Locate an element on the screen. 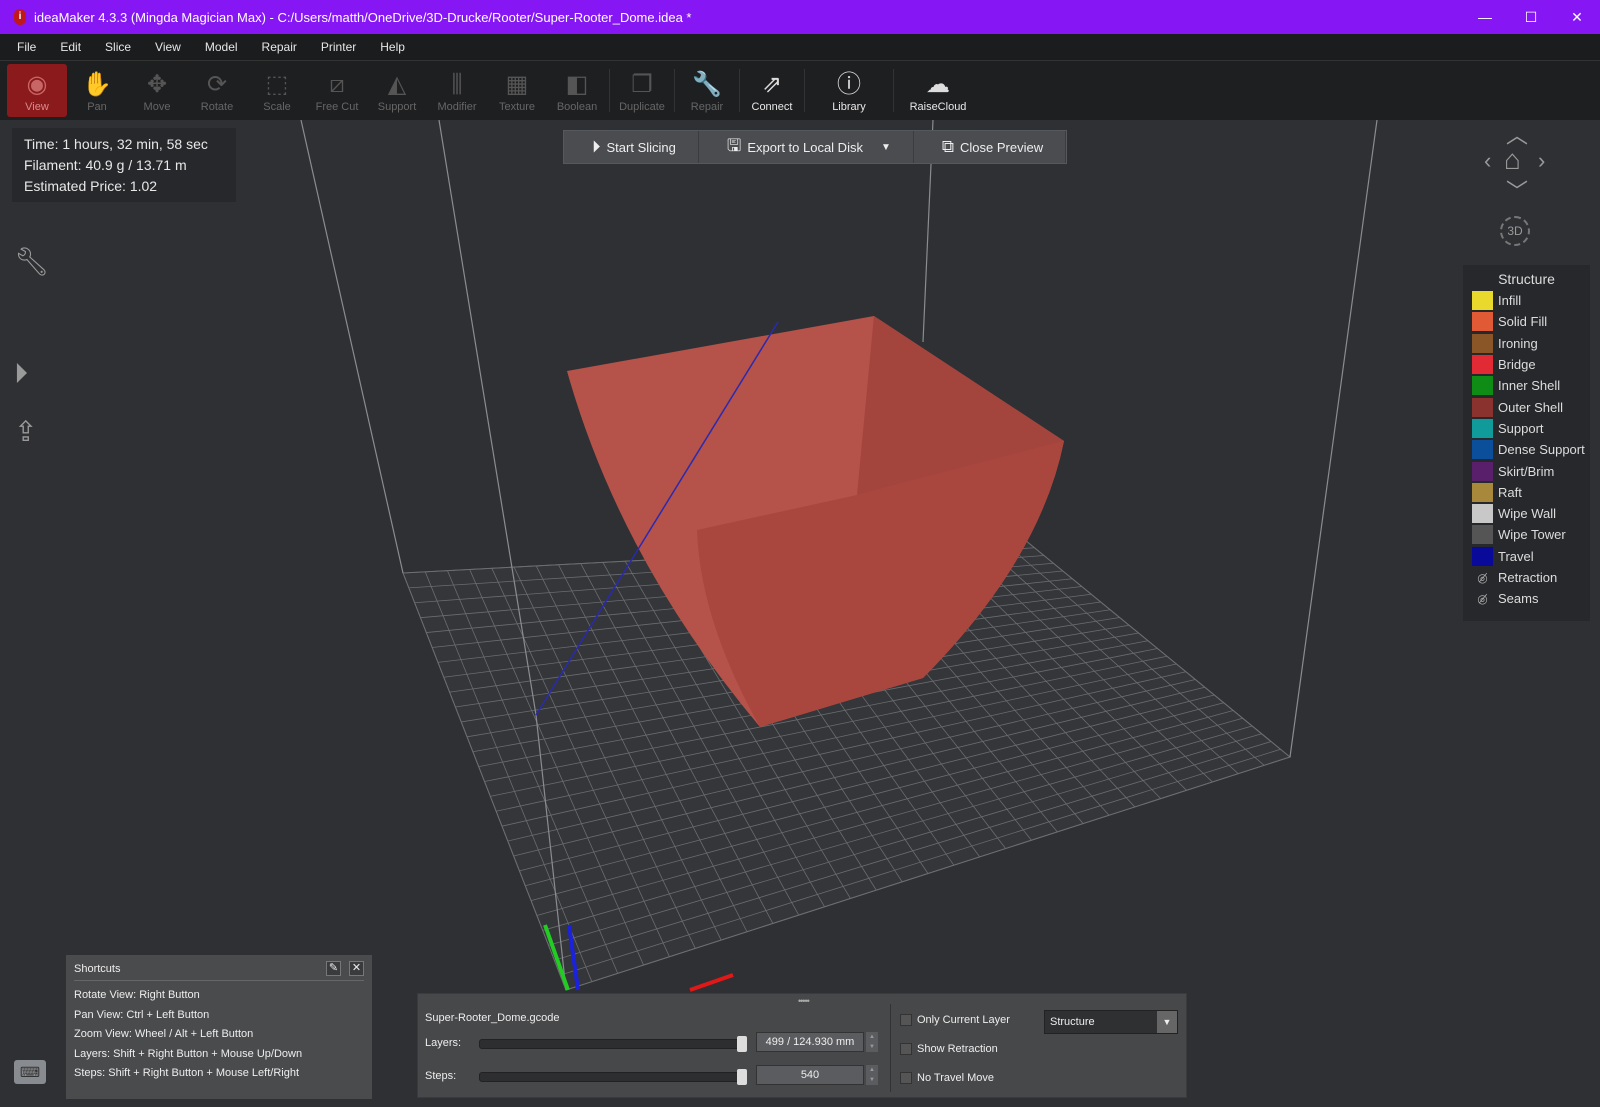 The width and height of the screenshot is (1600, 1107). legend-item: Dense Support is located at coordinates (1526, 449).